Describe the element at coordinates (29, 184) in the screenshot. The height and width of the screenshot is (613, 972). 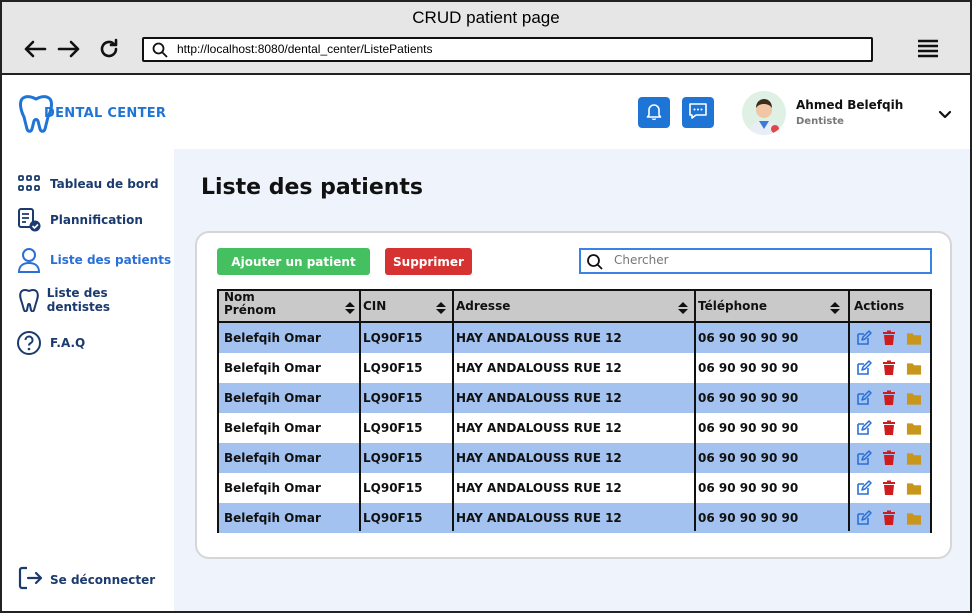
I see `dashboard-grid-icon` at that location.